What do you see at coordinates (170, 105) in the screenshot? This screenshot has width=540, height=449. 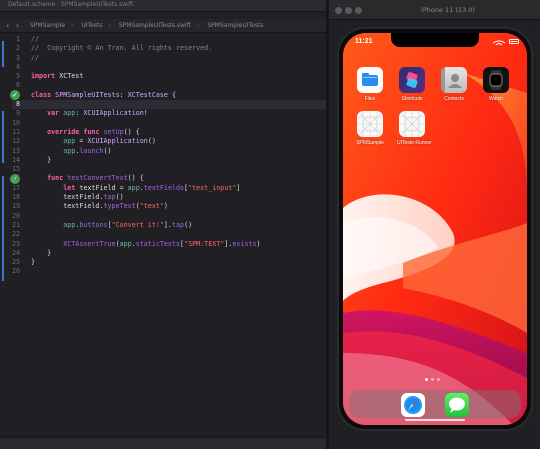 I see `code-line: 8` at bounding box center [170, 105].